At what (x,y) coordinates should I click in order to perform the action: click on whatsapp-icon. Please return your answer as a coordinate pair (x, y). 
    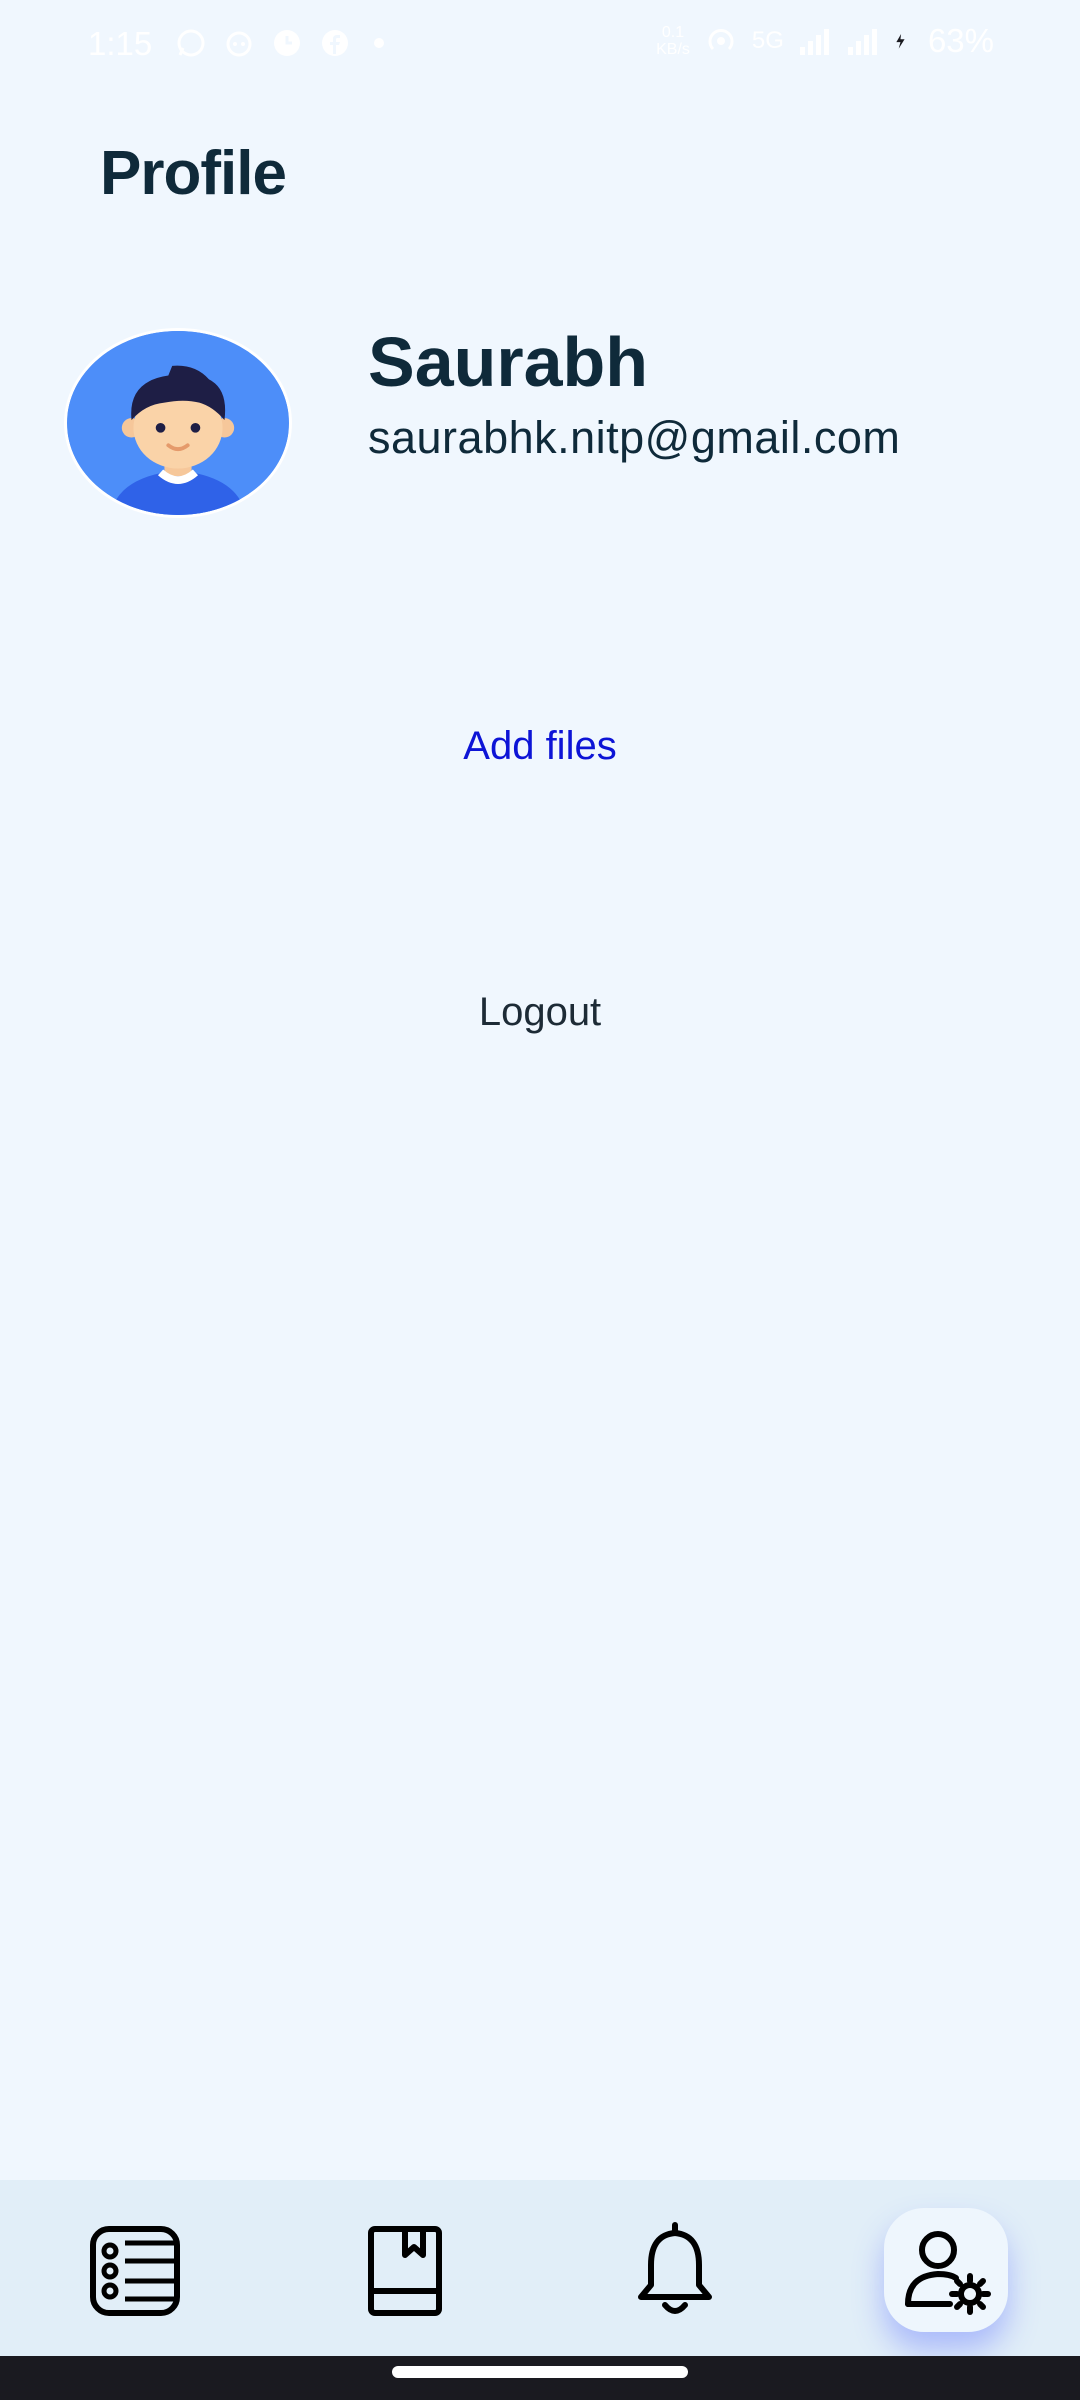
    Looking at the image, I should click on (191, 43).